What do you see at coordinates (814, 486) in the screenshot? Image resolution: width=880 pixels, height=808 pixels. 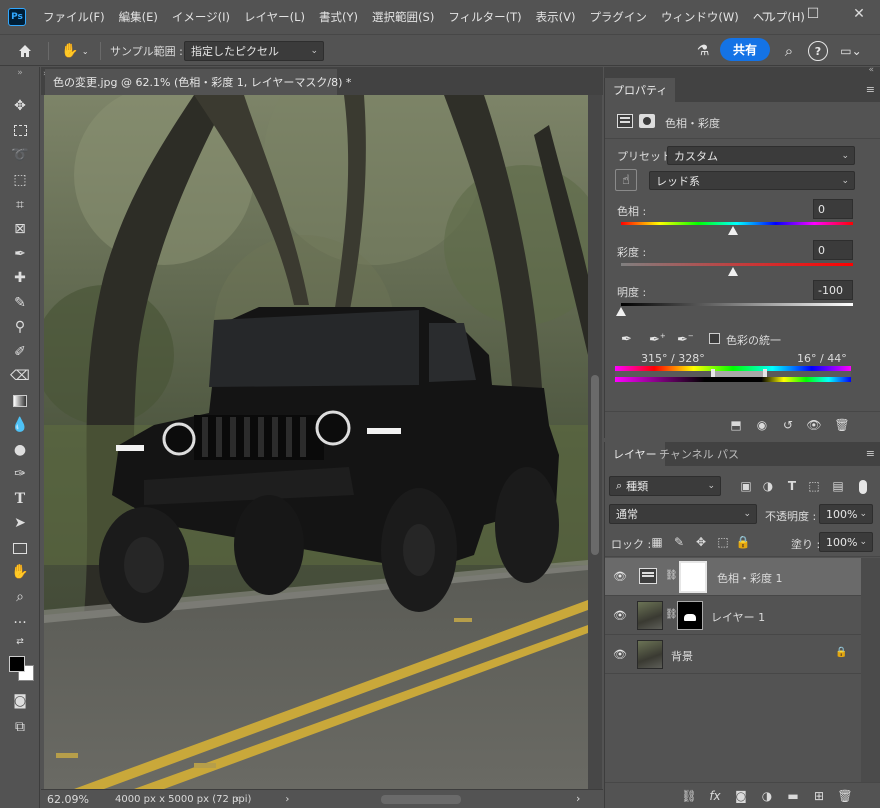 I see `filter-shape-icon: ⬚` at bounding box center [814, 486].